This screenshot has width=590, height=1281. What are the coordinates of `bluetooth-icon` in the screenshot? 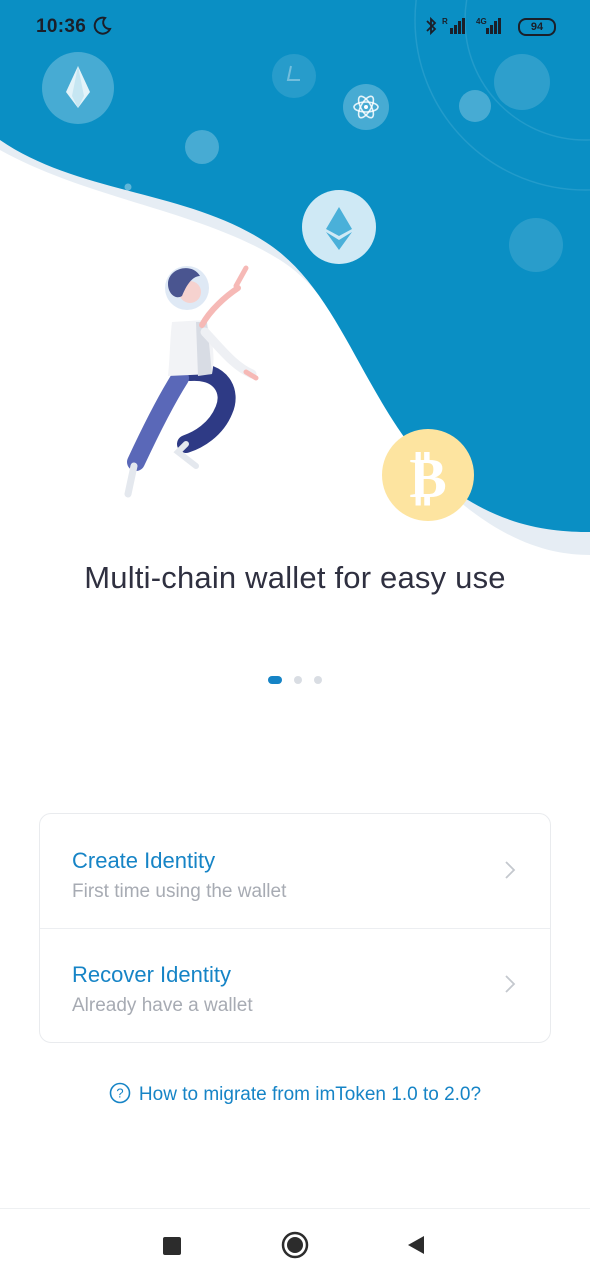 It's located at (431, 26).